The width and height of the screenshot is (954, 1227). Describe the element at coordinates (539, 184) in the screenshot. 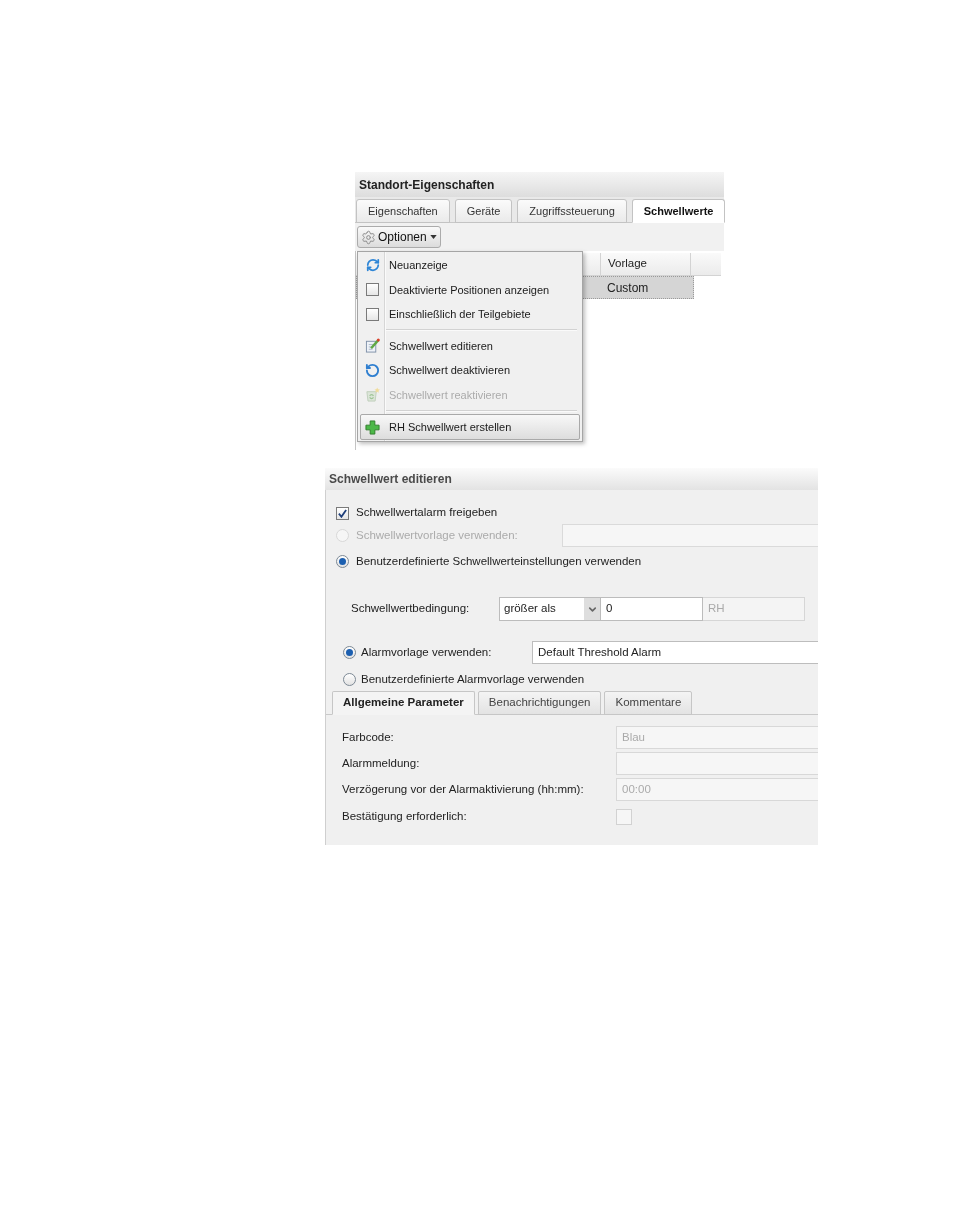

I see `panel-title: Standort-Eigenschaften` at that location.